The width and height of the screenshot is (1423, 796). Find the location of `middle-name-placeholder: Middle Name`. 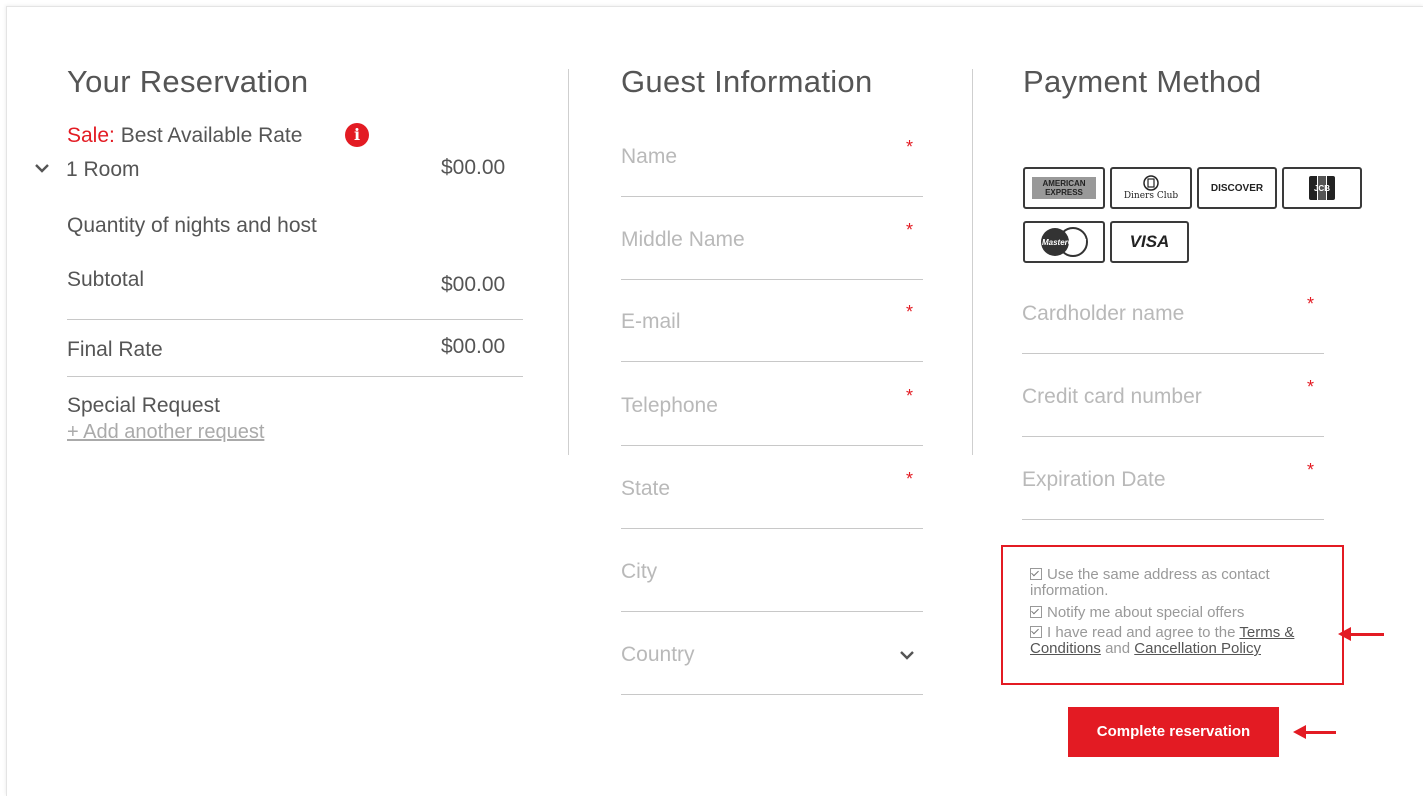

middle-name-placeholder: Middle Name is located at coordinates (683, 239).